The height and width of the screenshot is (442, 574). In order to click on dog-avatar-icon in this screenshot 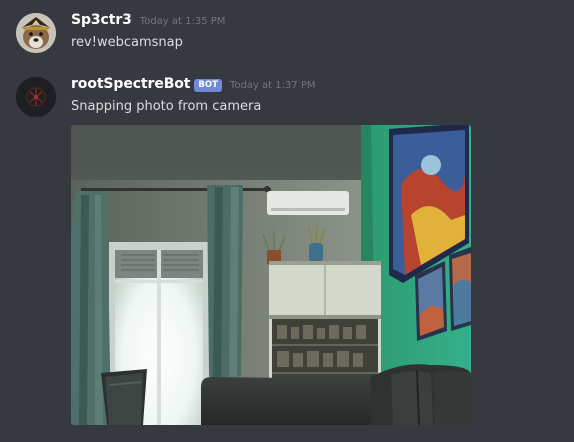, I will do `click(36, 33)`.